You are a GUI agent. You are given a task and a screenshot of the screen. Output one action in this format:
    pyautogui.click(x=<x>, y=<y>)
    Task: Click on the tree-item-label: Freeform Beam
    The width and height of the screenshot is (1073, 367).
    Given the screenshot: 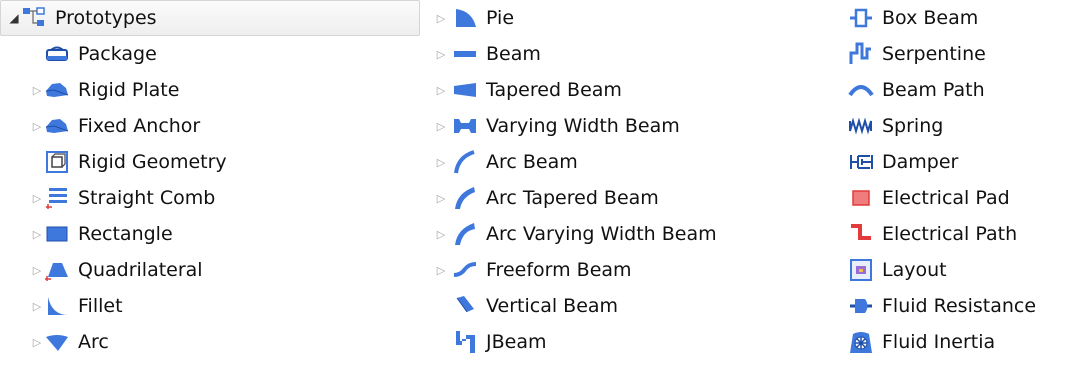 What is the action you would take?
    pyautogui.click(x=559, y=270)
    